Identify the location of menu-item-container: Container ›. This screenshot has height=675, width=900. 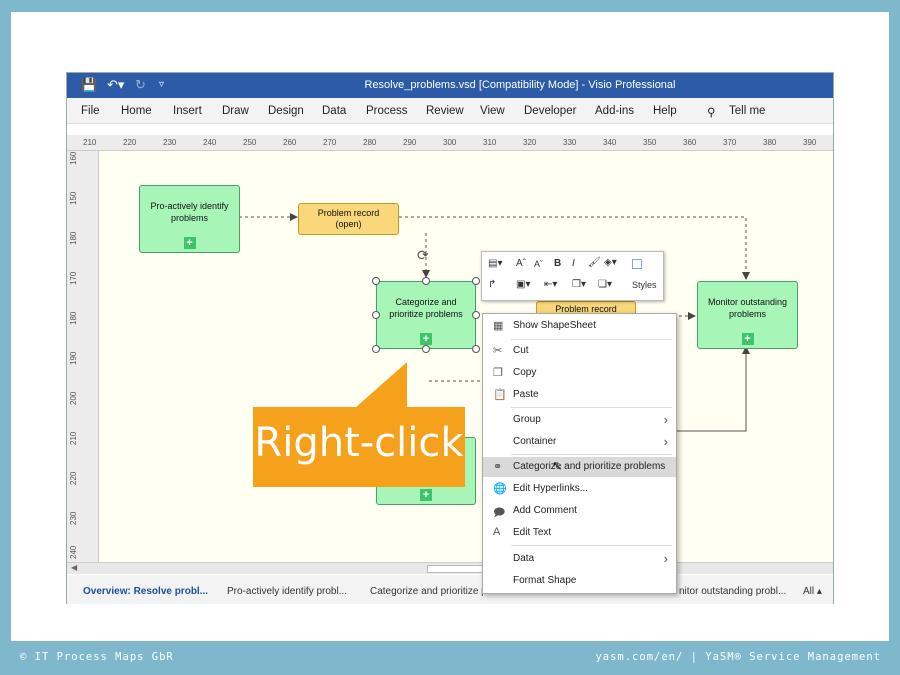
(579, 442).